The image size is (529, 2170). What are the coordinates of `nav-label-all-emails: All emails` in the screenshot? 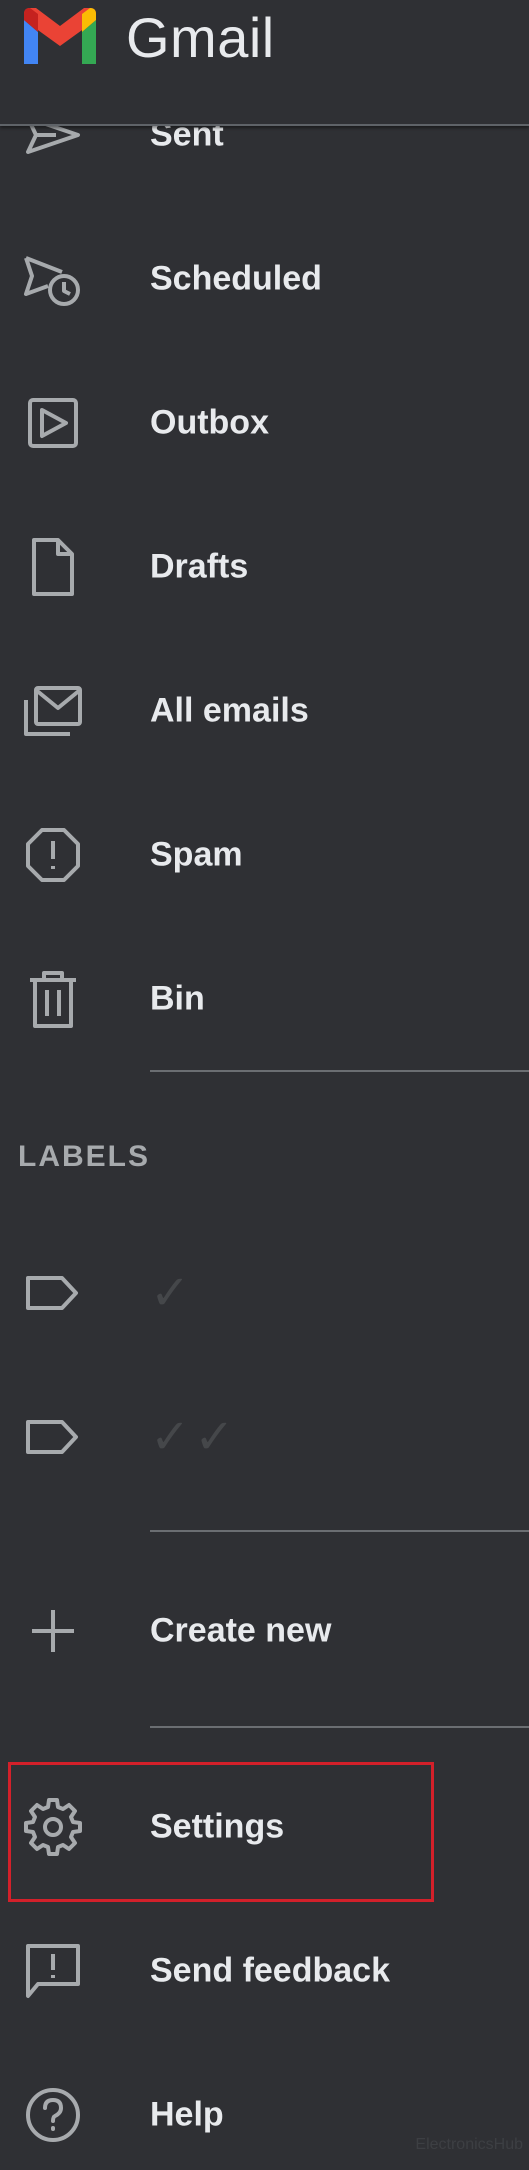 It's located at (229, 710).